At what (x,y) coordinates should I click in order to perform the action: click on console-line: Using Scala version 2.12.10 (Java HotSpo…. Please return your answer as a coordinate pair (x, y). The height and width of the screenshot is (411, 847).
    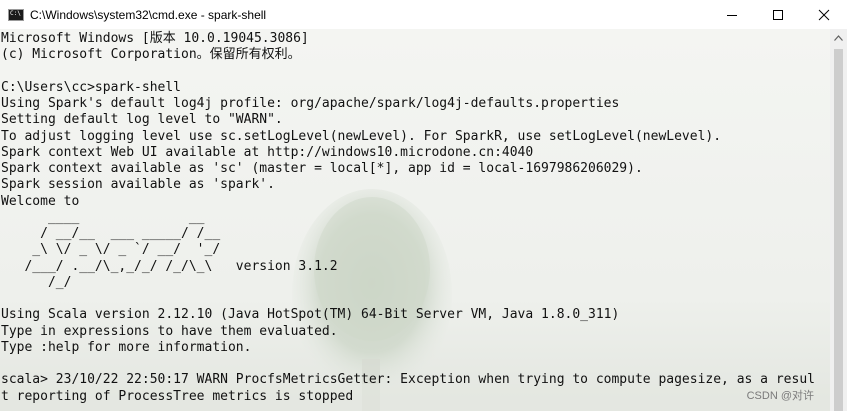
    Looking at the image, I should click on (310, 315).